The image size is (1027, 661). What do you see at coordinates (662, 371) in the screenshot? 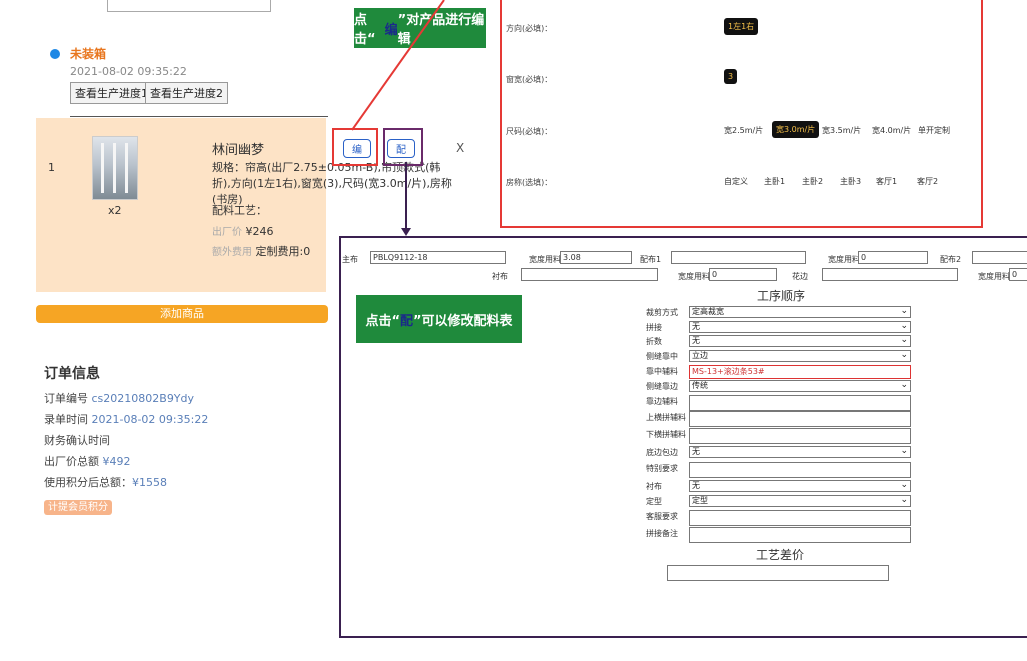
I see `process-row-label: 靠中辅料` at bounding box center [662, 371].